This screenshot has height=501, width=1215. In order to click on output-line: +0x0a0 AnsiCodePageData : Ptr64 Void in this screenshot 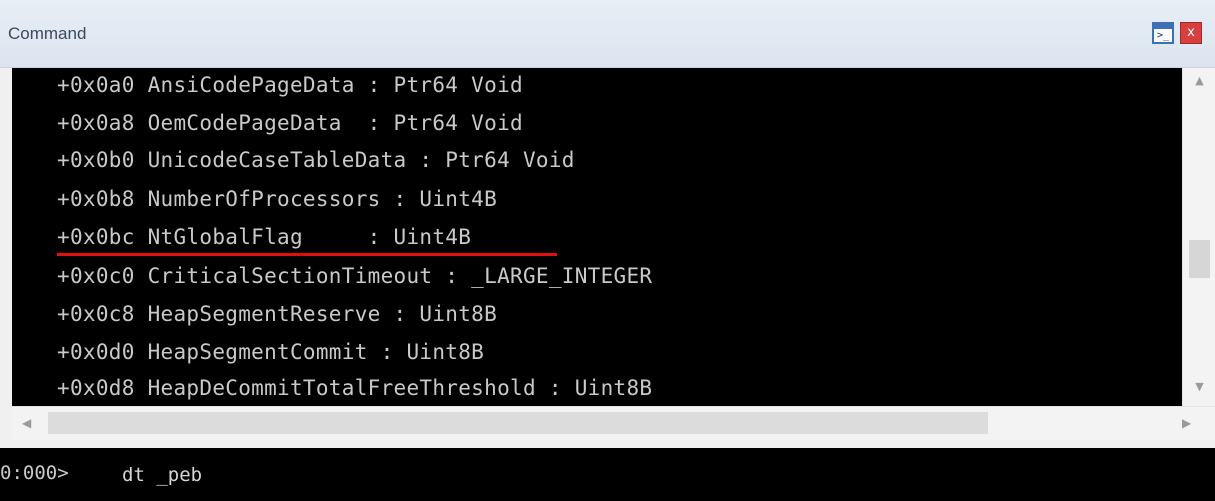, I will do `click(290, 85)`.